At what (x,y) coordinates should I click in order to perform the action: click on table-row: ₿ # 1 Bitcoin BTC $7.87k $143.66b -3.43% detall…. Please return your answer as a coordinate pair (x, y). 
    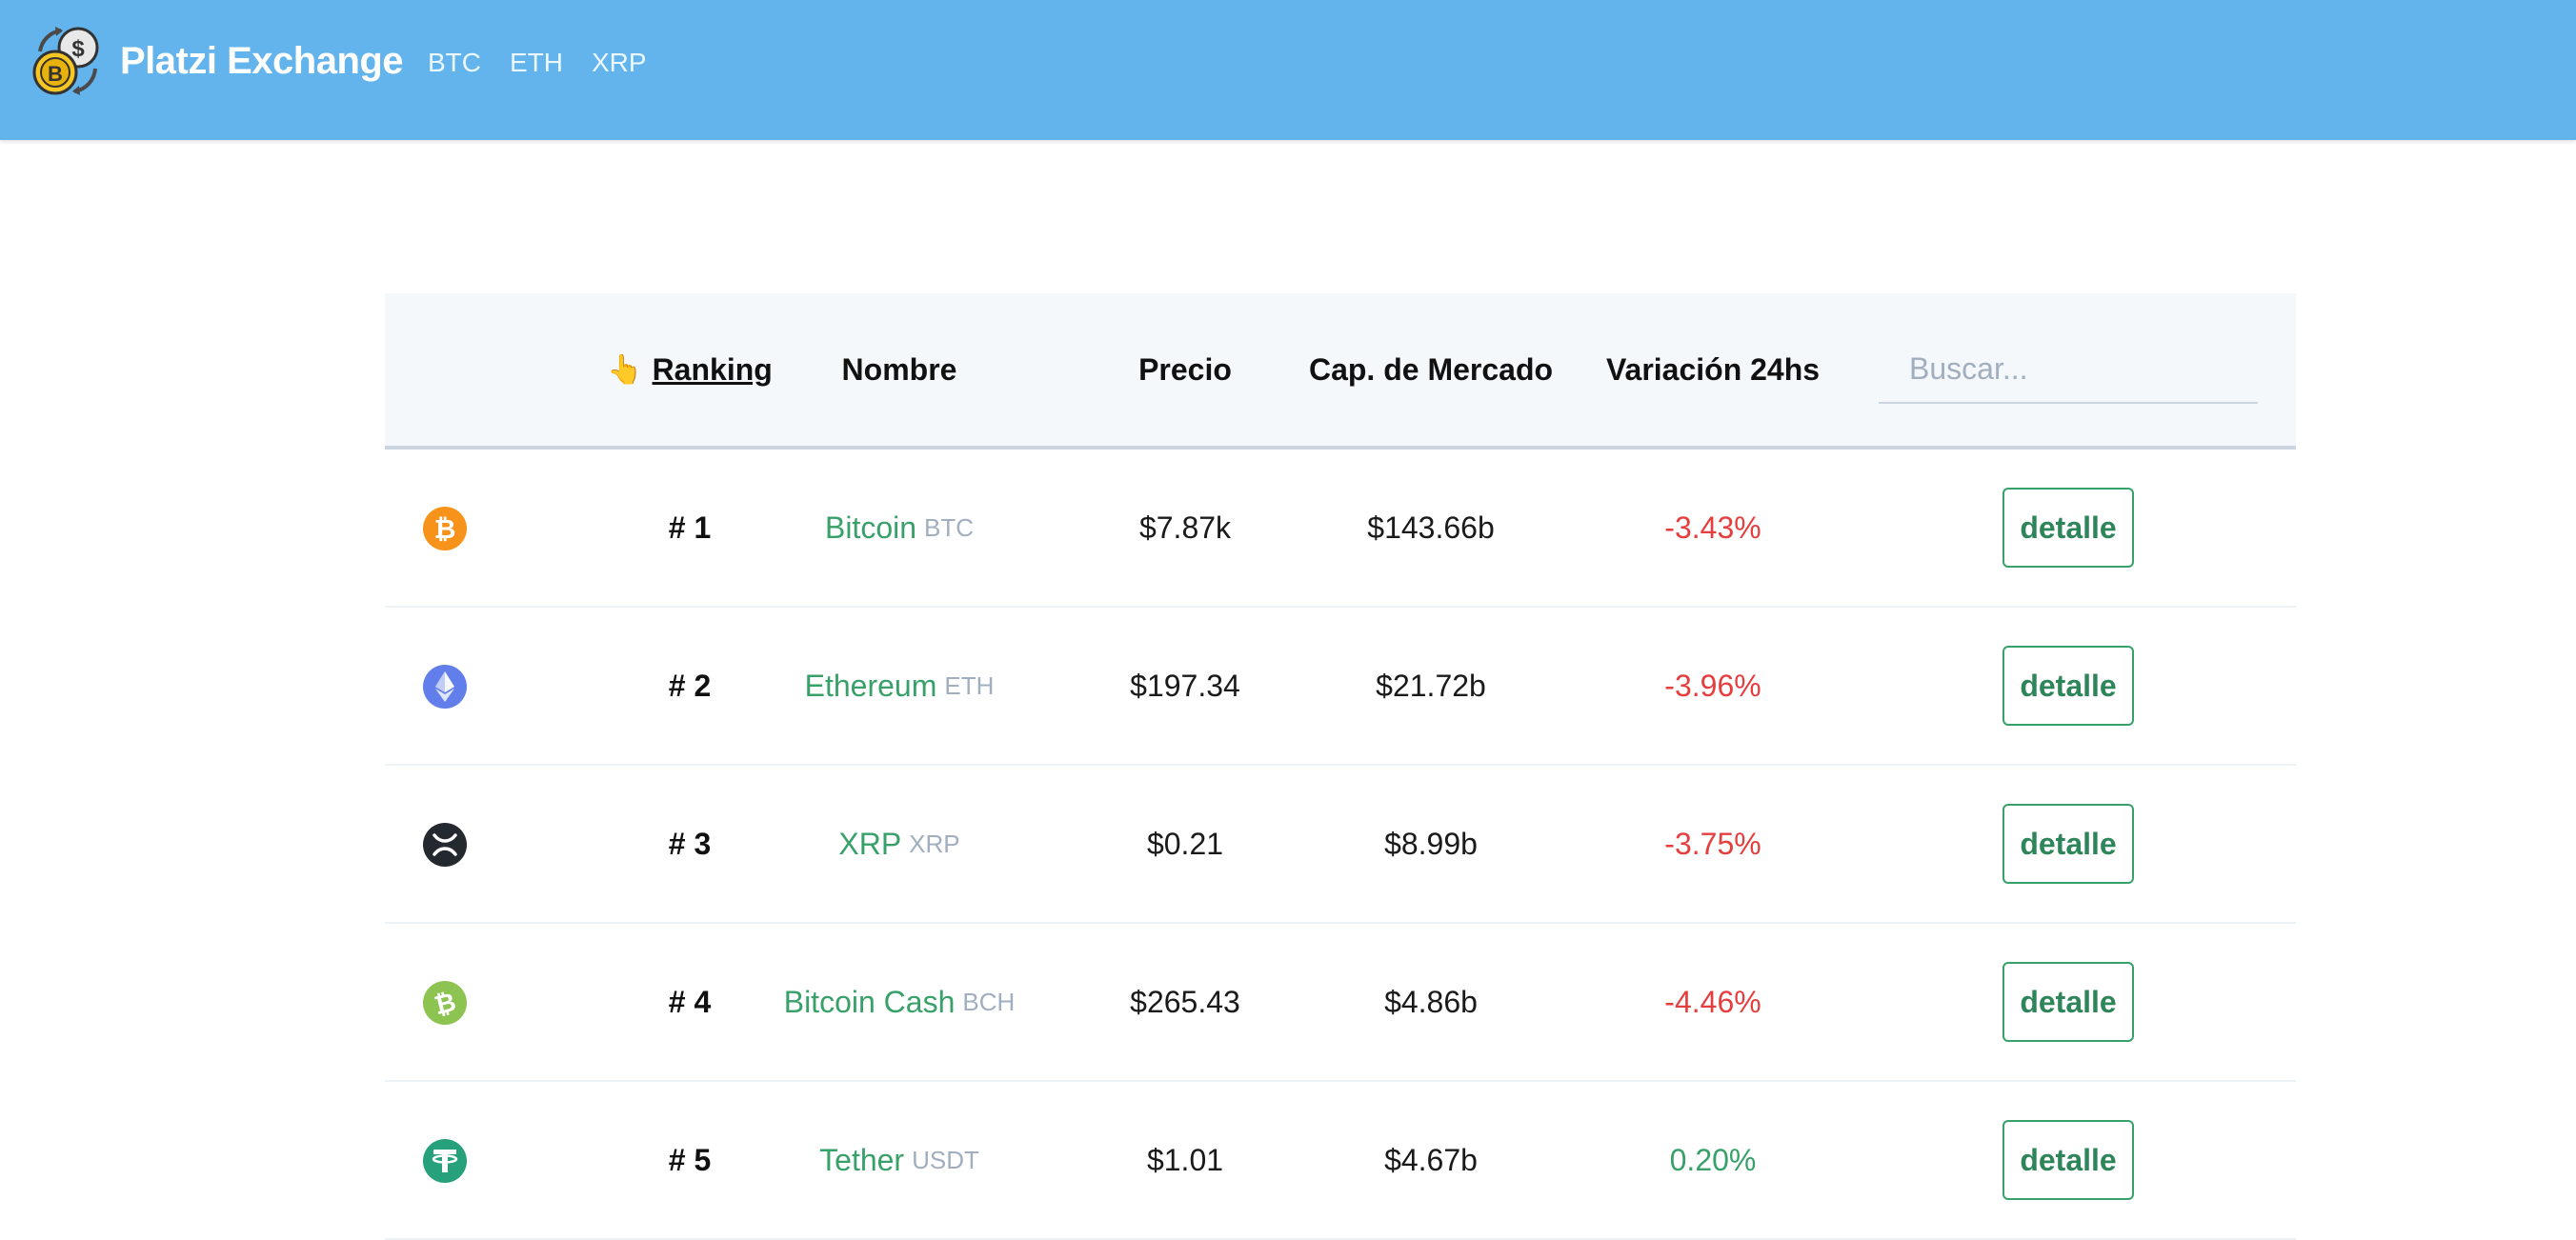
    Looking at the image, I should click on (1340, 529).